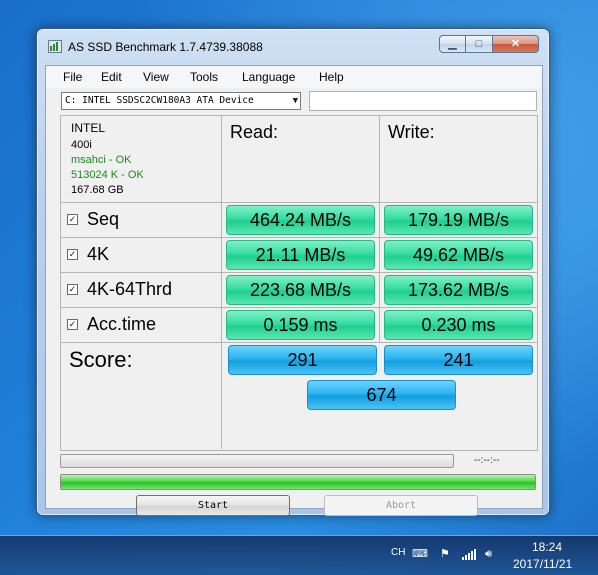 The height and width of the screenshot is (575, 598). I want to click on maximize-button: □, so click(479, 44).